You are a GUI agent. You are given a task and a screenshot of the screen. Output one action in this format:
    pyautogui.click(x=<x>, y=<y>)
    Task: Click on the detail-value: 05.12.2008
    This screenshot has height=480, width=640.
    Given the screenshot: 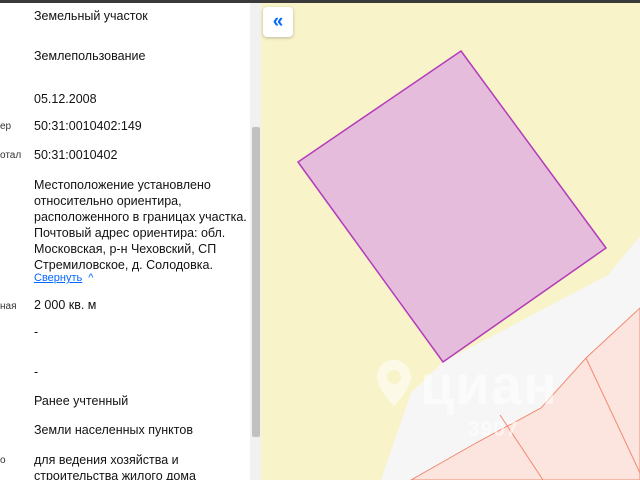 What is the action you would take?
    pyautogui.click(x=65, y=99)
    